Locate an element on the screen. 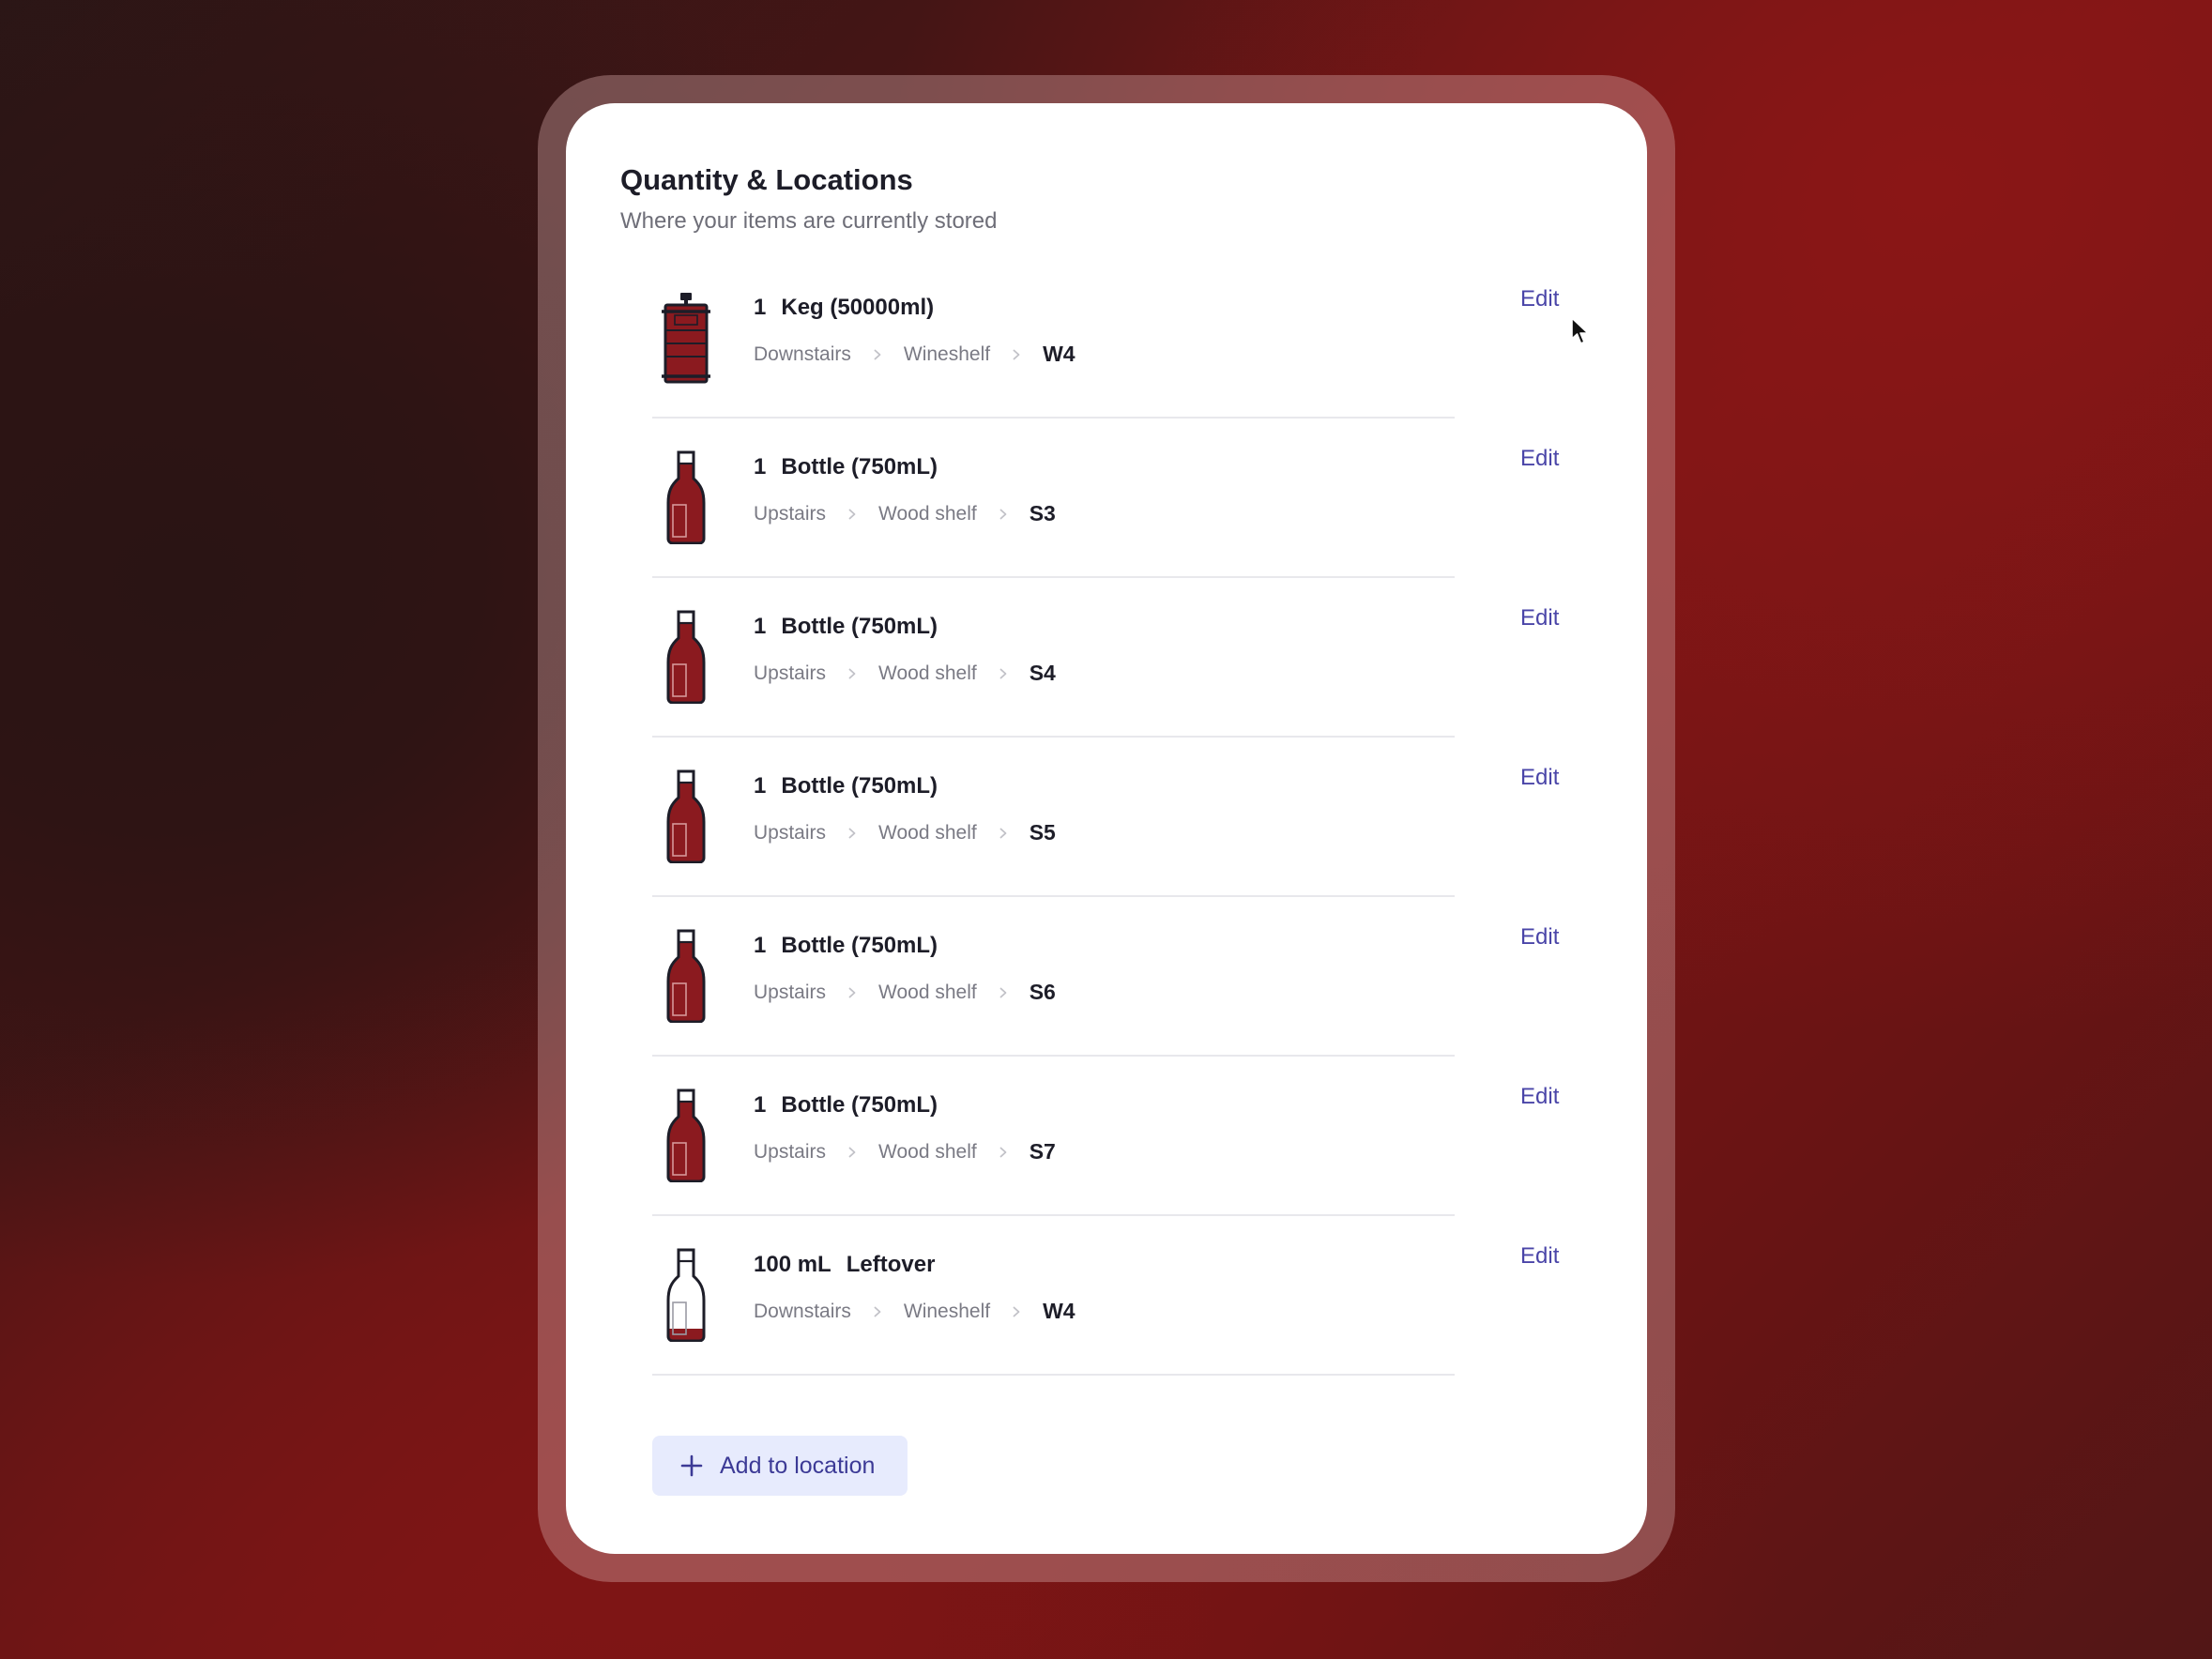  location-slot: S5 is located at coordinates (1042, 832).